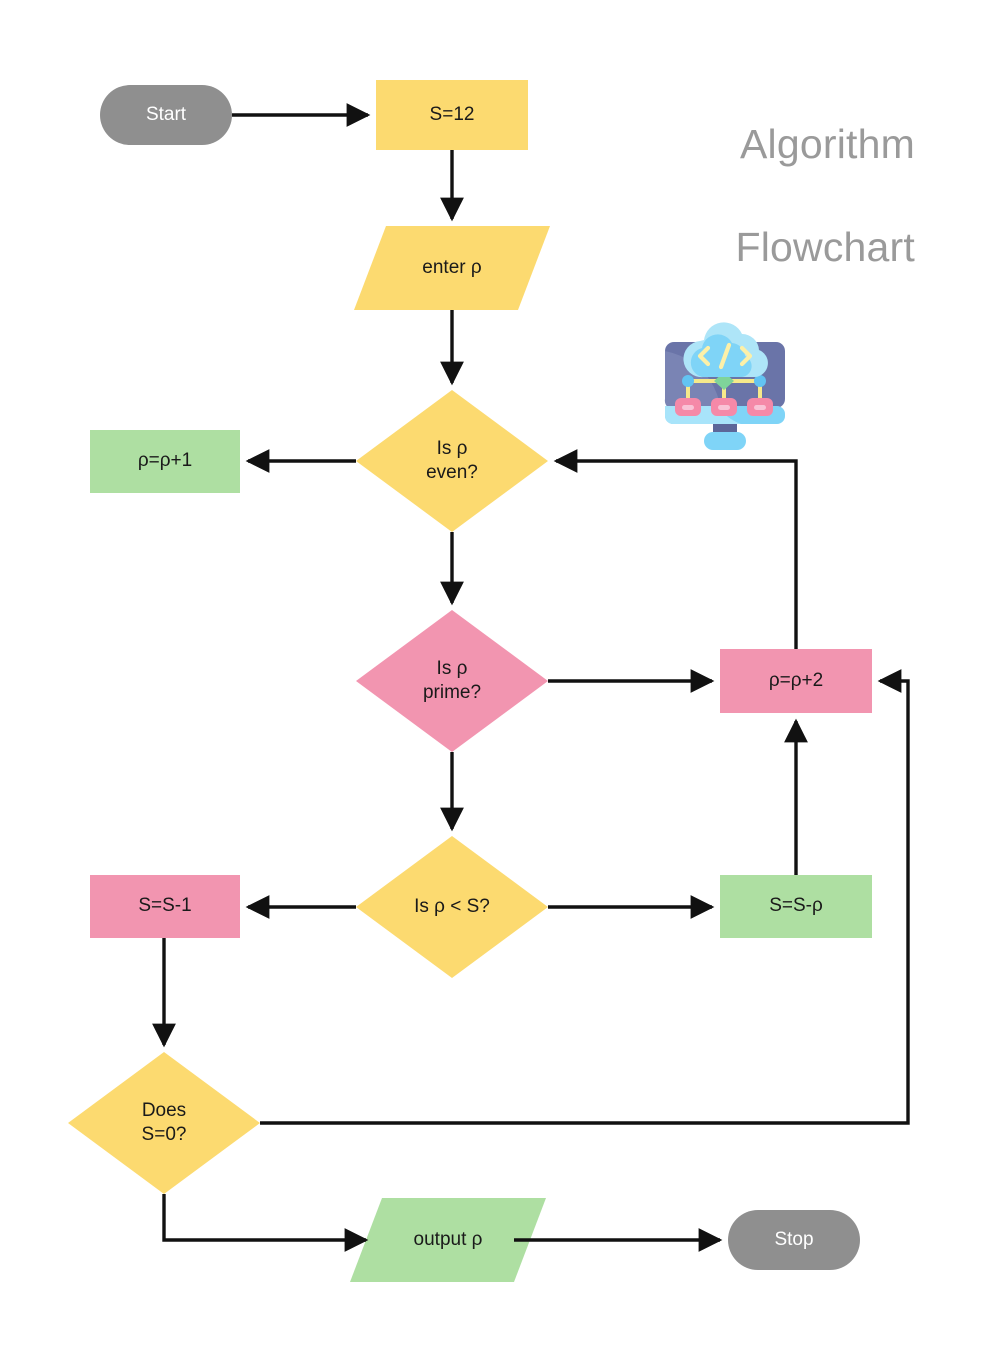 The width and height of the screenshot is (983, 1361). I want to click on node-is-lt-s-shape, so click(452, 907).